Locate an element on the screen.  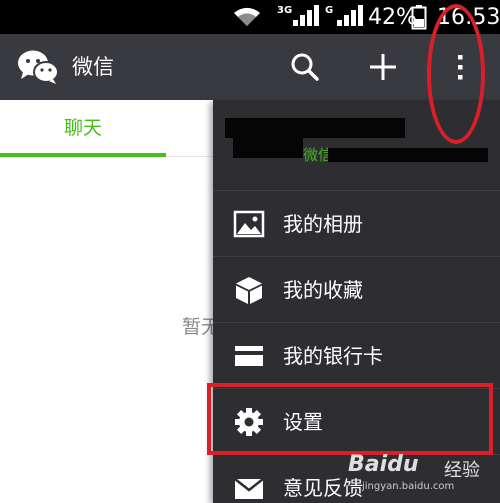
album-icon is located at coordinates (249, 224).